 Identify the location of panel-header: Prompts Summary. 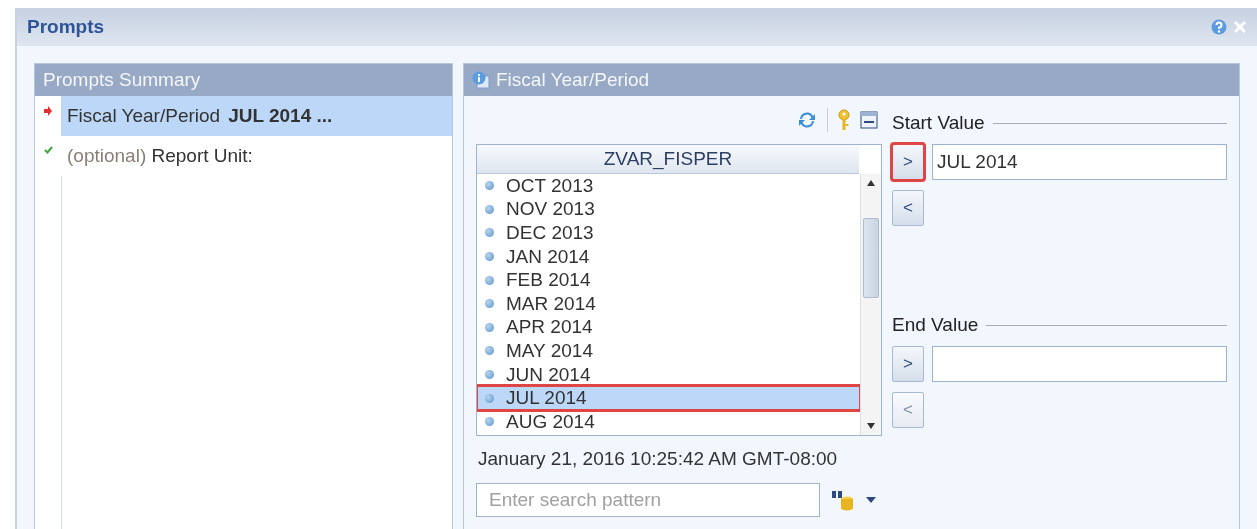
(243, 80).